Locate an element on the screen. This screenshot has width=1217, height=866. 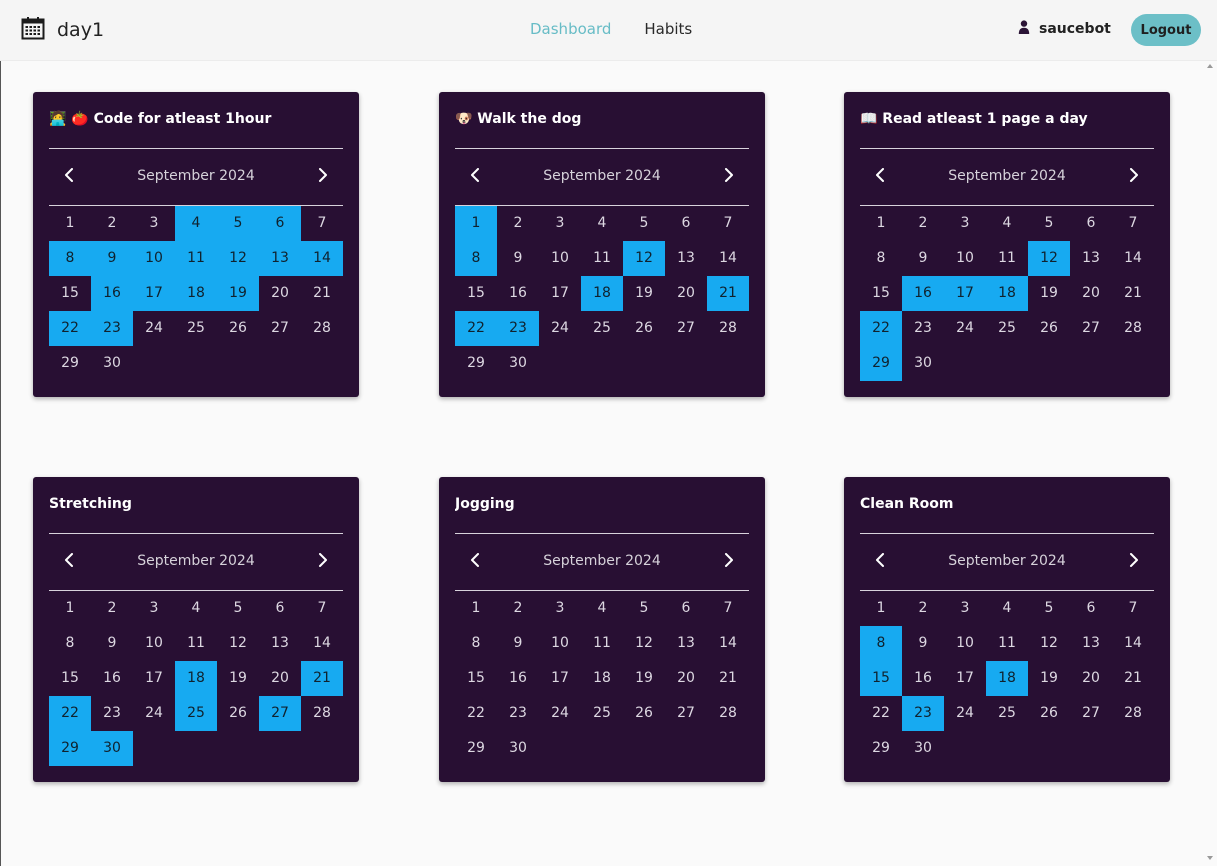
brand: day1 is located at coordinates (62, 30).